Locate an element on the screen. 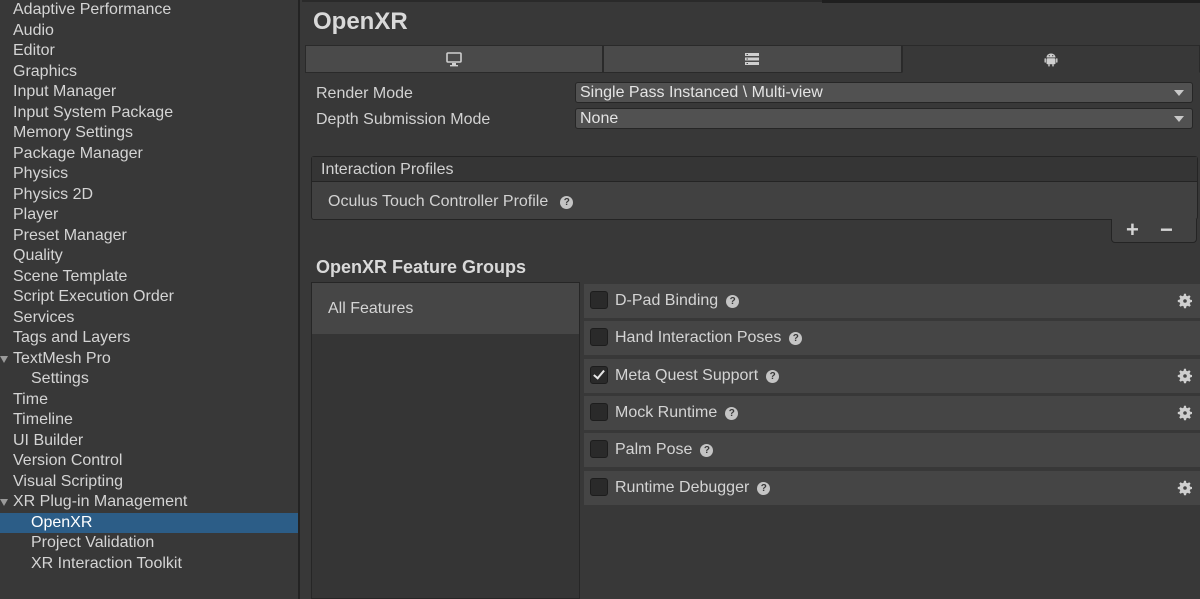 Image resolution: width=1200 pixels, height=599 pixels. sidebar-item-label: Visual Scripting is located at coordinates (68, 481).